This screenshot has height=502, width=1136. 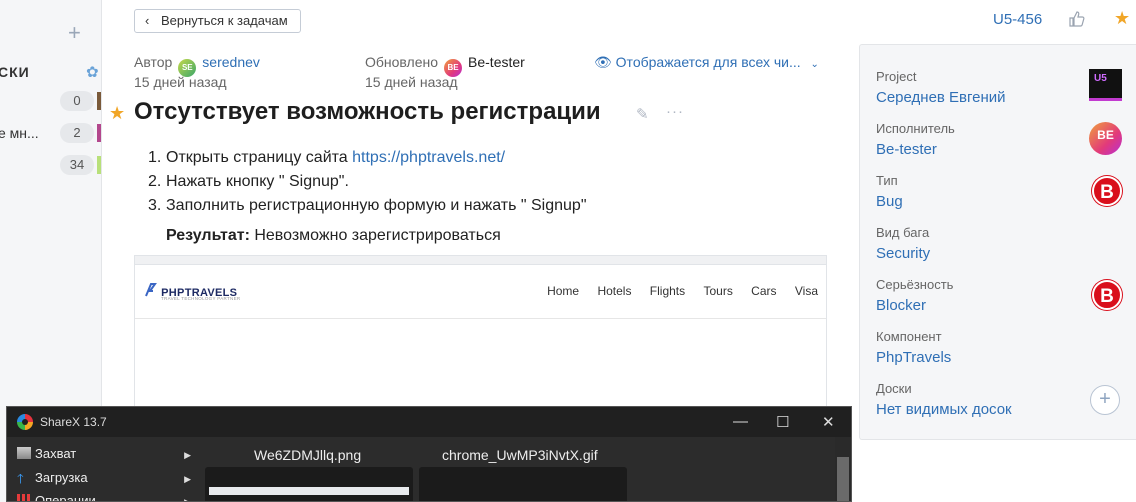 What do you see at coordinates (411, 82) in the screenshot?
I see `updated-time: 15 дней назад` at bounding box center [411, 82].